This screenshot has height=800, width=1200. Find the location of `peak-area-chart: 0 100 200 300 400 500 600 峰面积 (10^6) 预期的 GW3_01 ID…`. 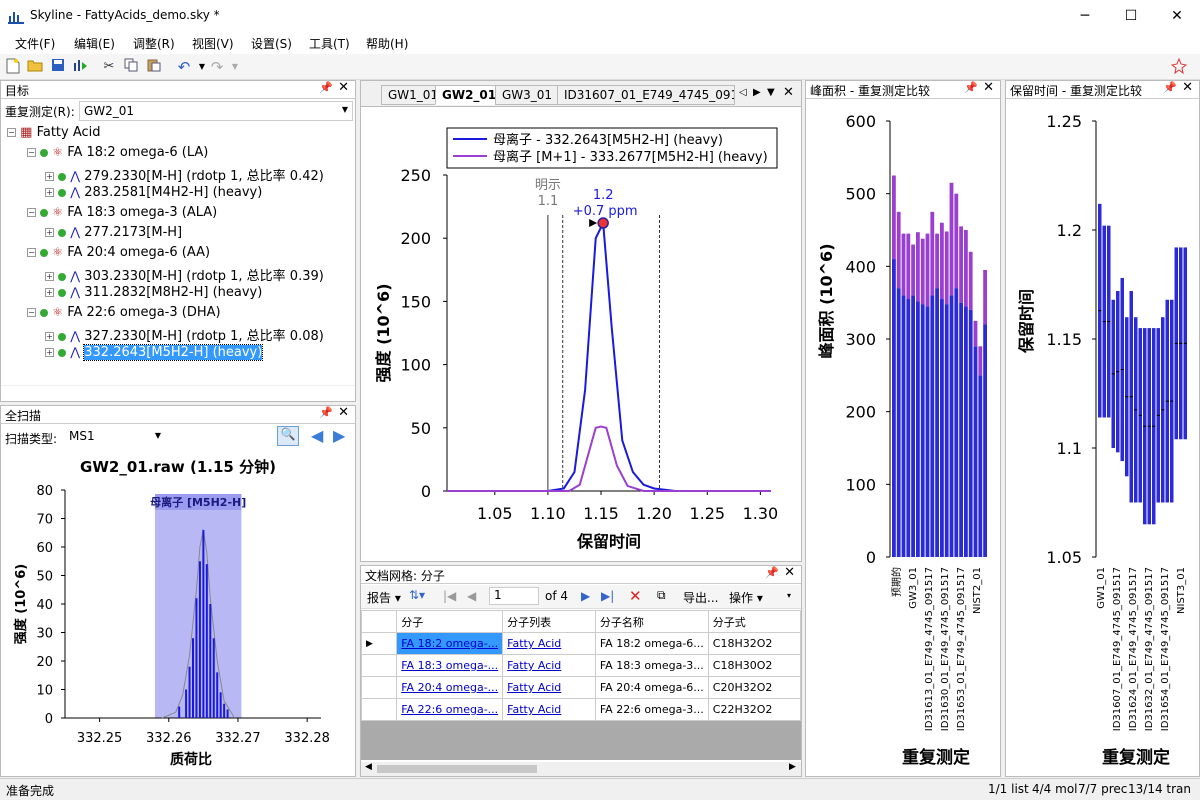

peak-area-chart: 0 100 200 300 400 500 600 峰面积 (10^6) 预期的 GW3_01 ID… is located at coordinates (903, 438).